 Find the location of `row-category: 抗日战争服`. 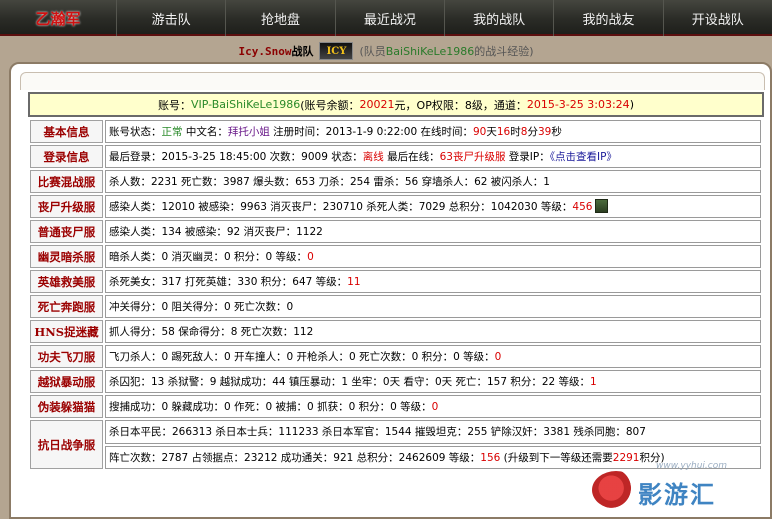

row-category: 抗日战争服 is located at coordinates (66, 444).